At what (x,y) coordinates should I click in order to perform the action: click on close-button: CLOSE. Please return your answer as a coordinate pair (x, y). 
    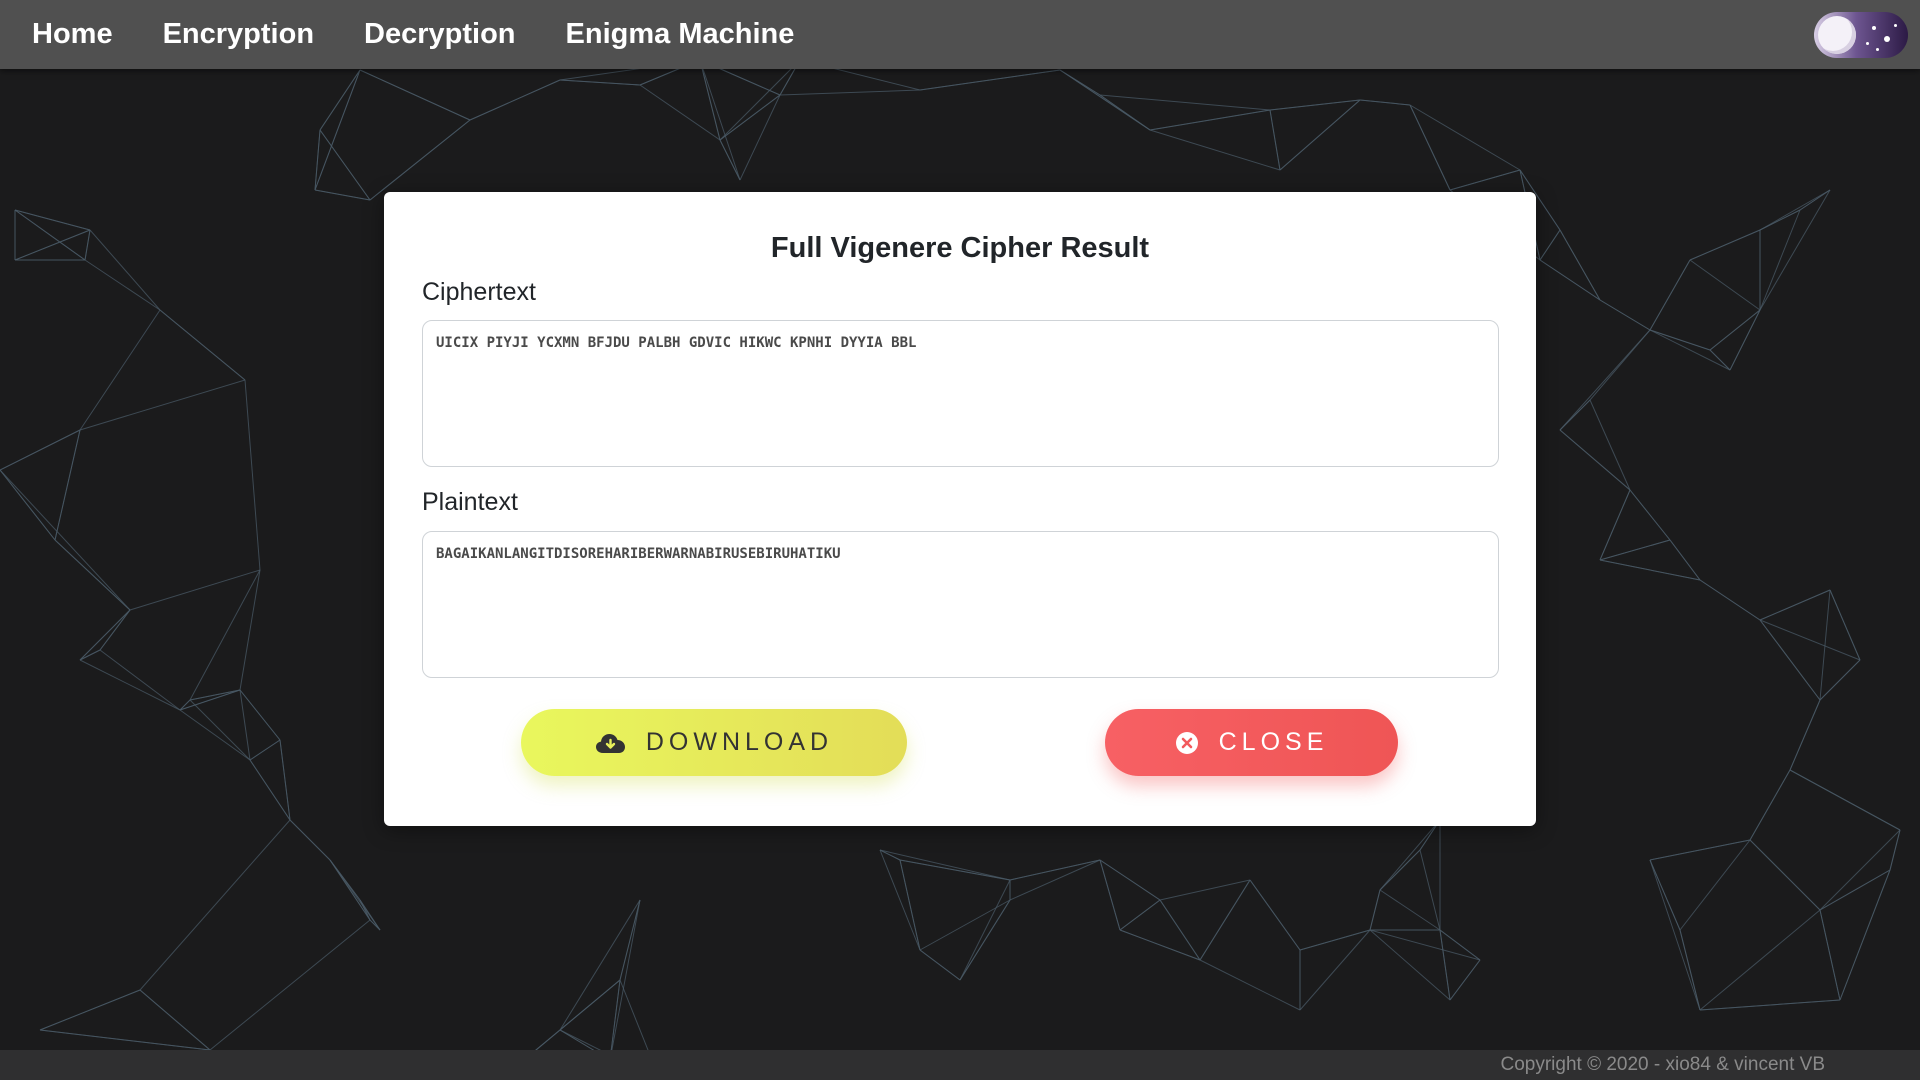
    Looking at the image, I should click on (1251, 742).